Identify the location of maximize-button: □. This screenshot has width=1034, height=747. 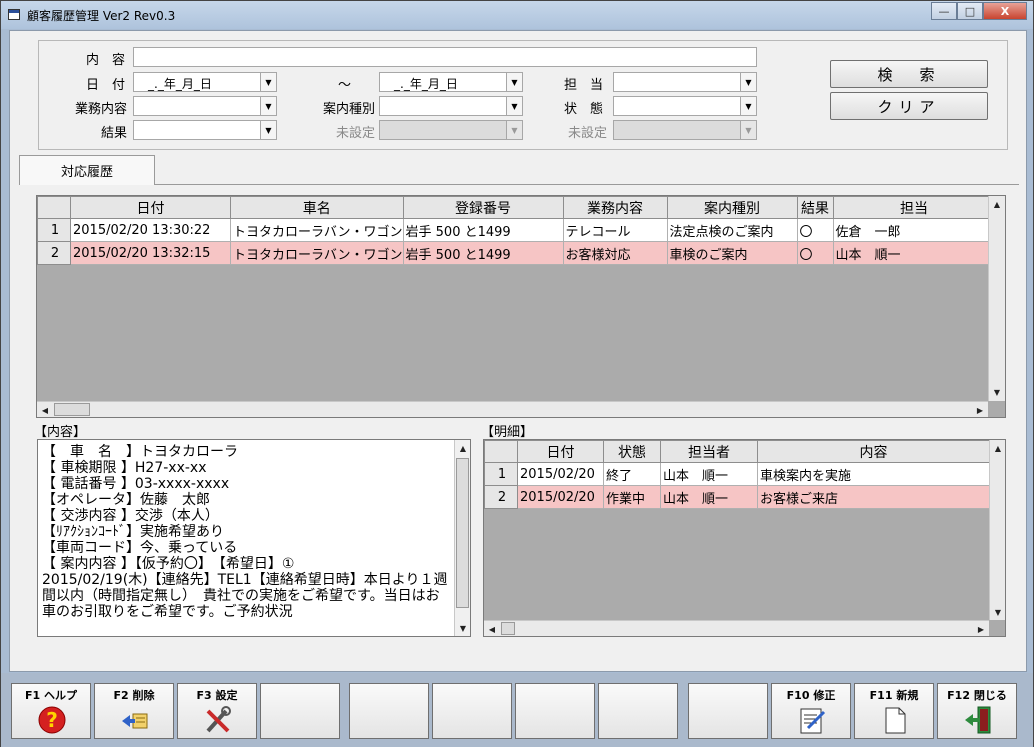
(970, 11).